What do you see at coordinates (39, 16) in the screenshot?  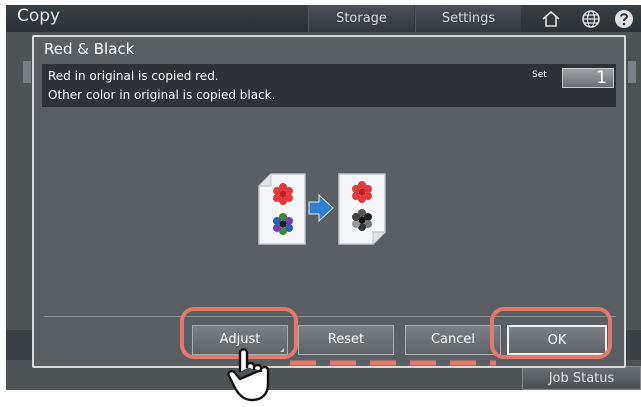 I see `app-title: Copy` at bounding box center [39, 16].